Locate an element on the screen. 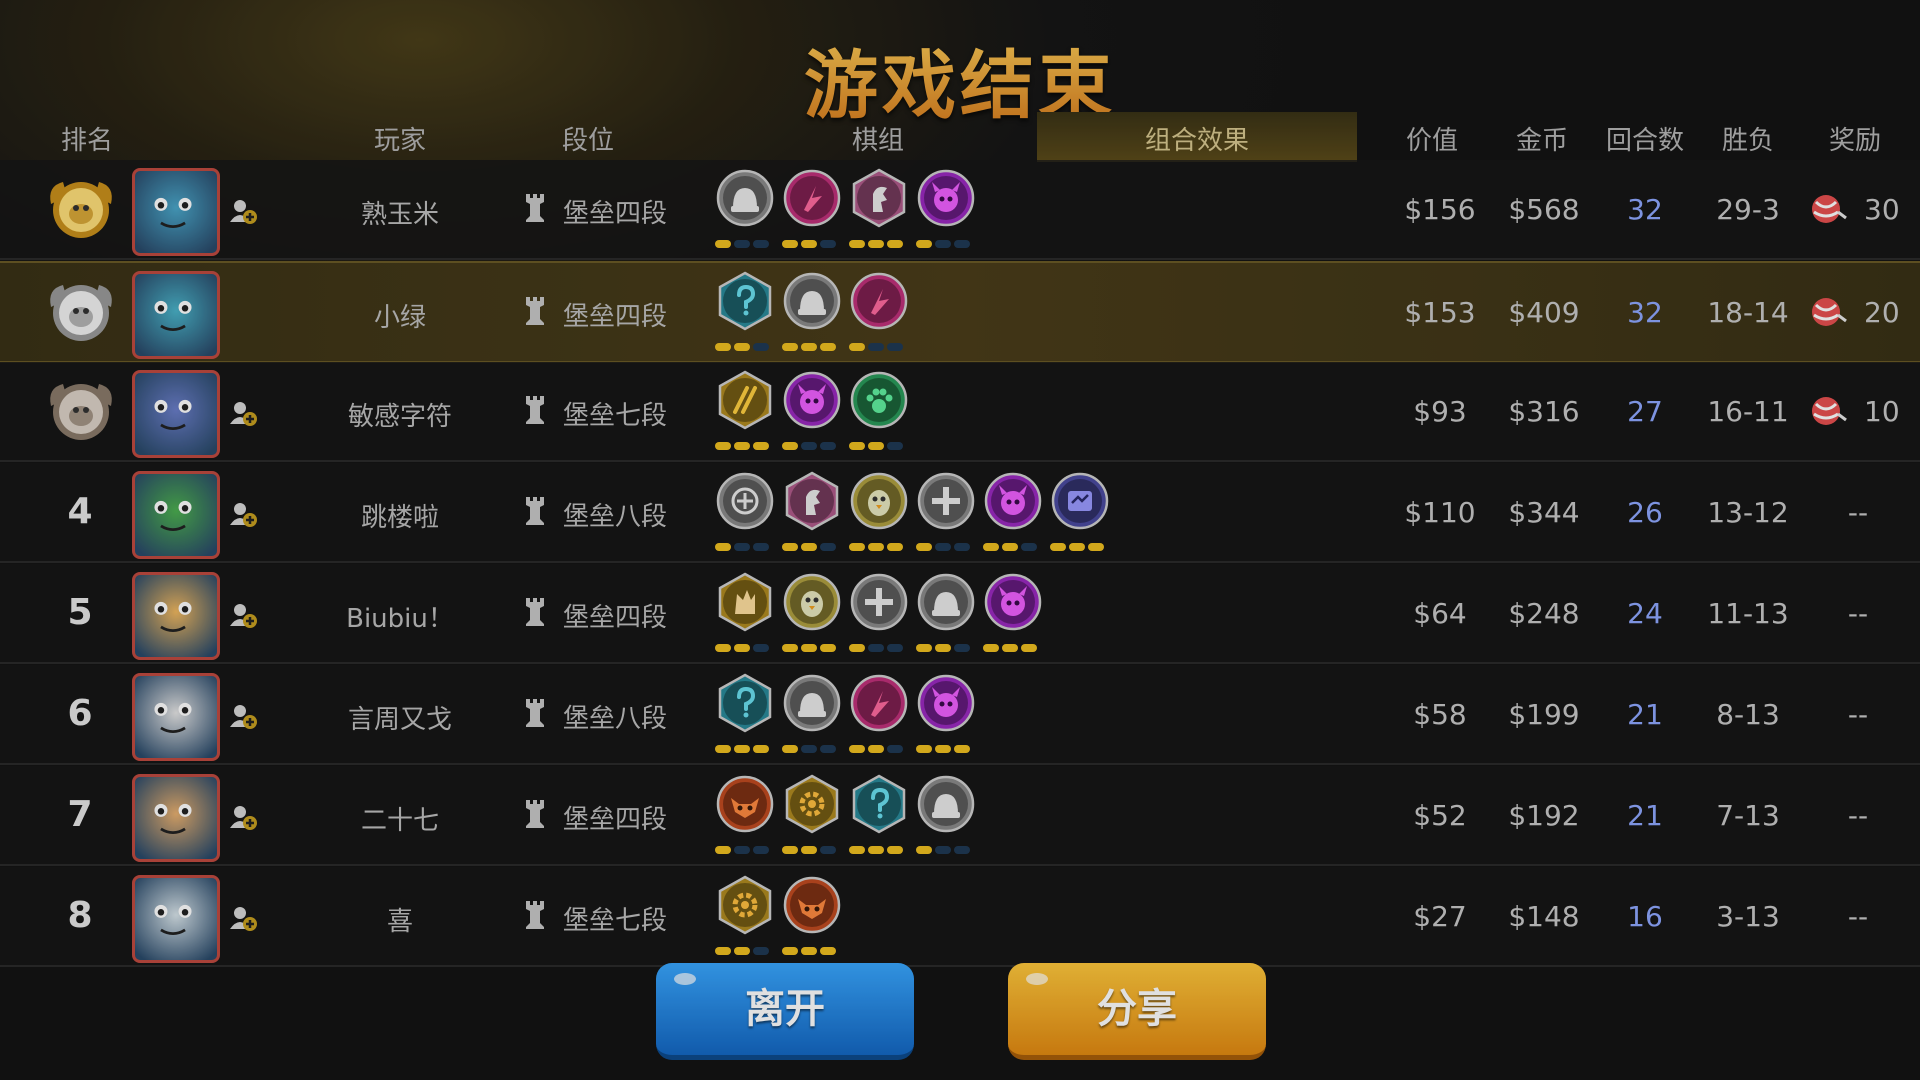 This screenshot has width=1920, height=1080. goblin-icon is located at coordinates (745, 501).